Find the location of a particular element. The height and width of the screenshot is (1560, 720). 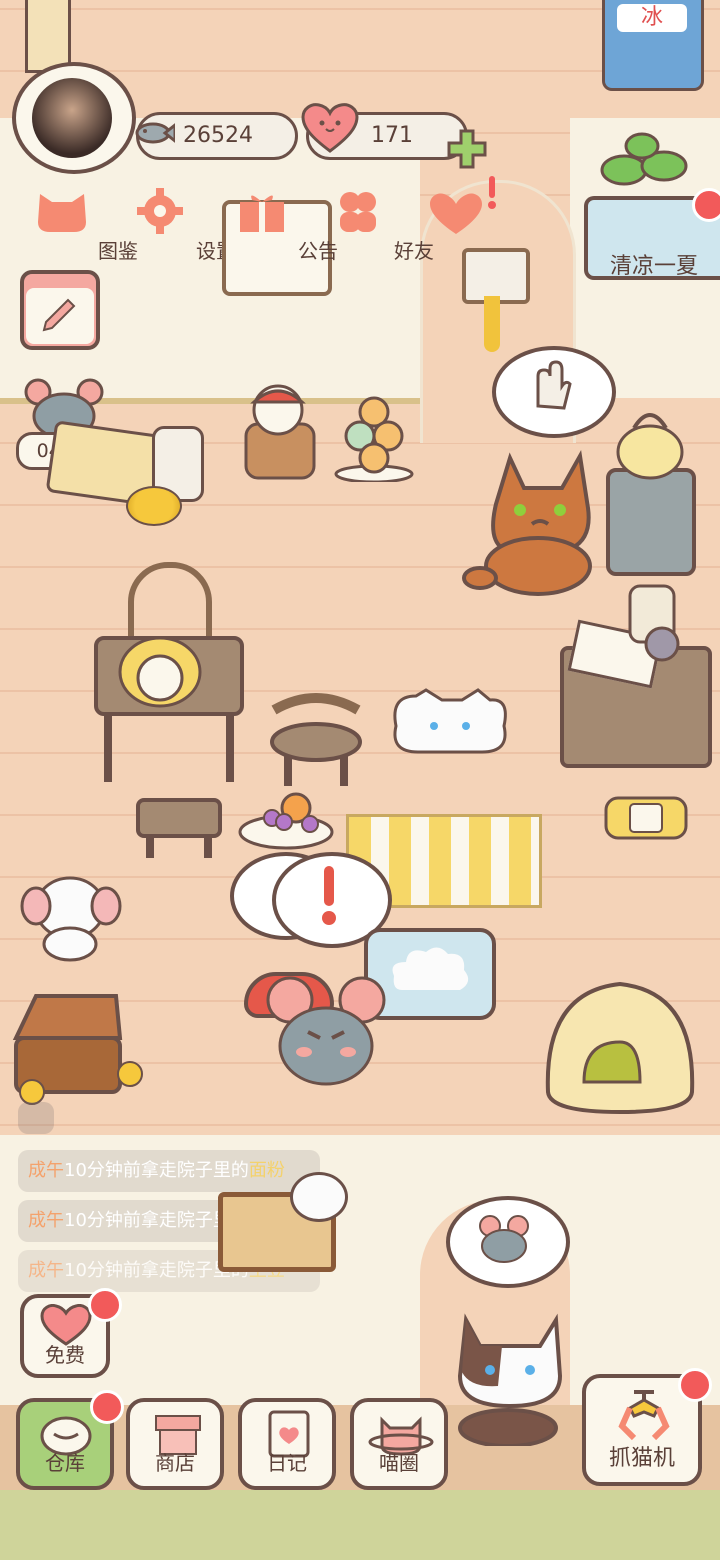

fruit-plate is located at coordinates (286, 817).